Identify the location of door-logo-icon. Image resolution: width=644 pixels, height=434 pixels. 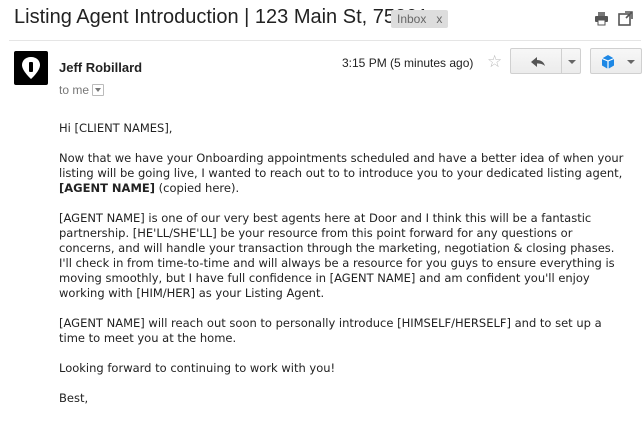
(31, 68).